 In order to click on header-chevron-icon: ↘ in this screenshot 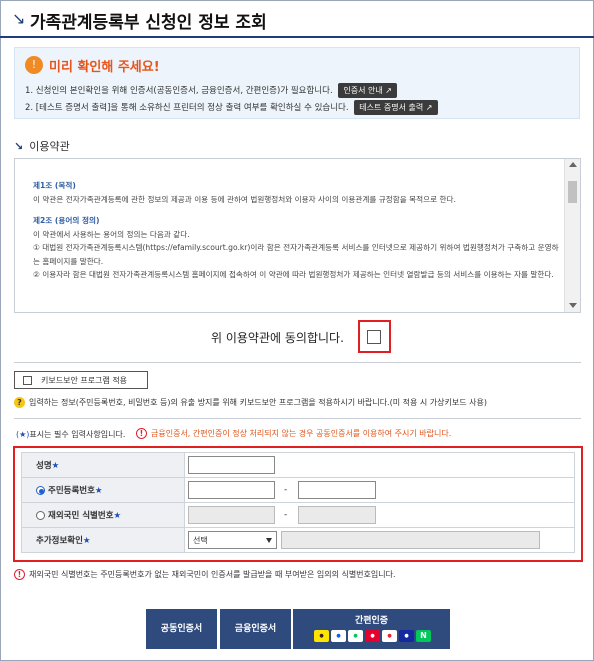, I will do `click(19, 18)`.